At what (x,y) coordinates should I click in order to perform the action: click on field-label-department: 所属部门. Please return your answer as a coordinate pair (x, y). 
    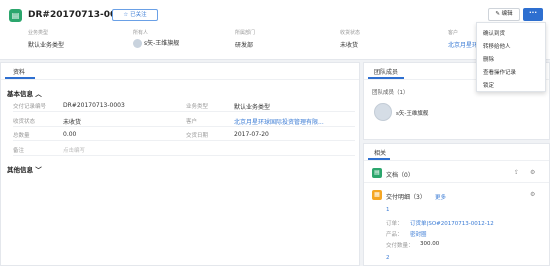
    Looking at the image, I should click on (245, 33).